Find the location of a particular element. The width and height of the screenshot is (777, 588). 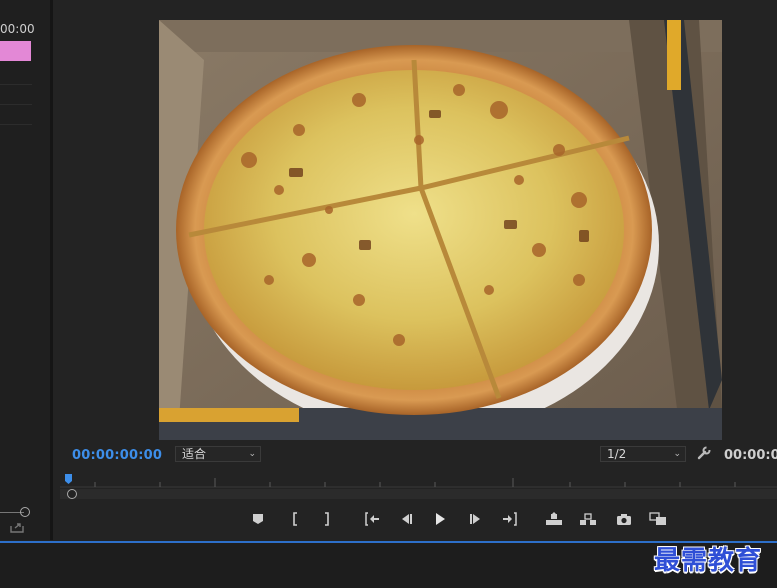

scrub-handle is located at coordinates (72, 494).